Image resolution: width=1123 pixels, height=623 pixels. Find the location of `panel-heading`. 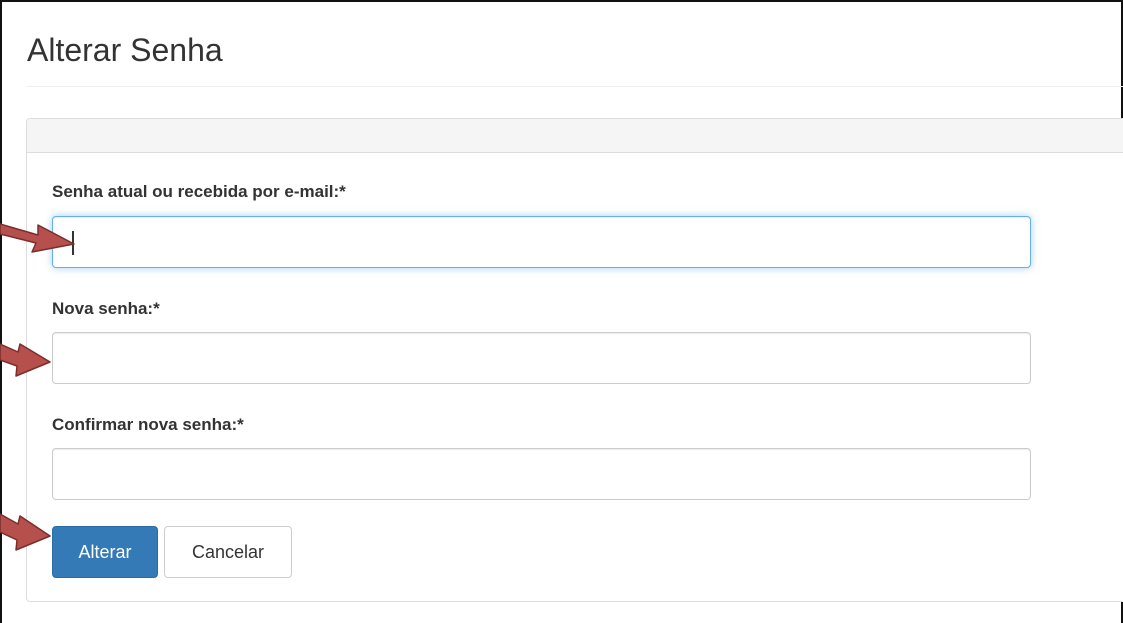

panel-heading is located at coordinates (575, 136).